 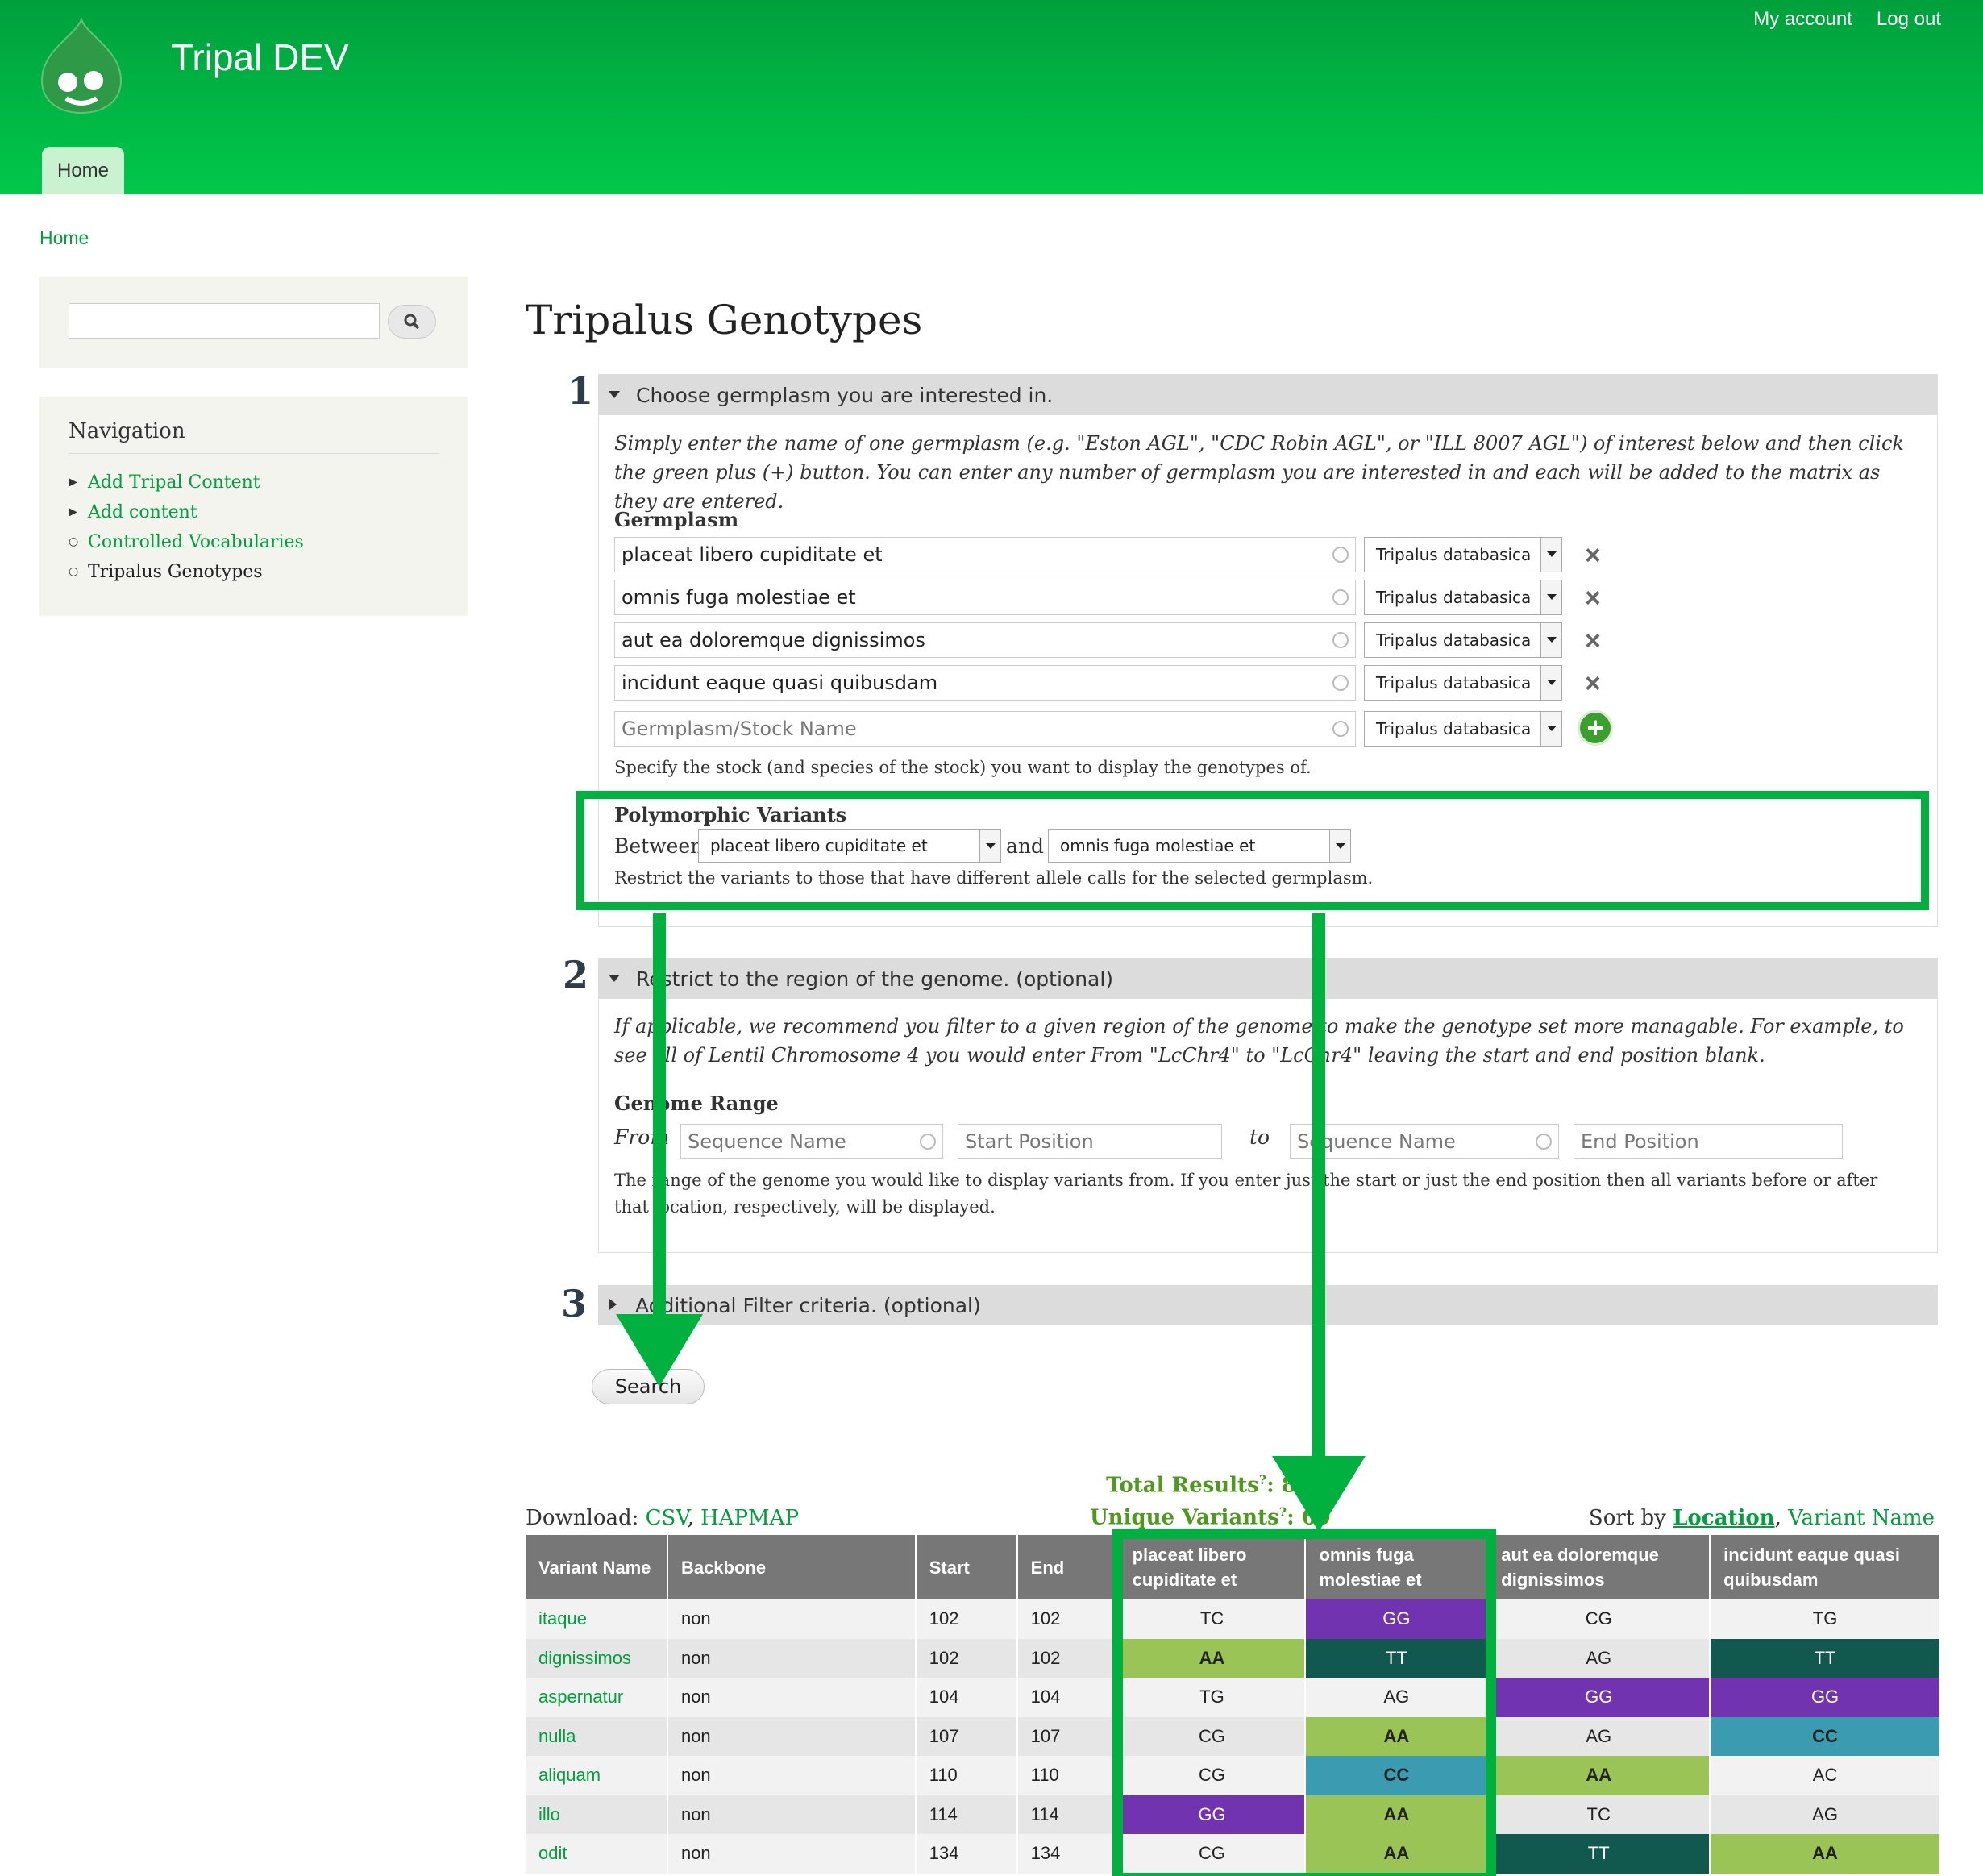 I want to click on arrow-head-right, so click(x=1319, y=1494).